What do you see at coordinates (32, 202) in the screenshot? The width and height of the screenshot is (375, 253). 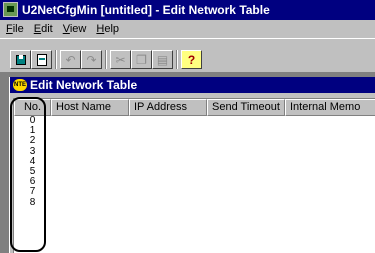 I see `table-row: 8` at bounding box center [32, 202].